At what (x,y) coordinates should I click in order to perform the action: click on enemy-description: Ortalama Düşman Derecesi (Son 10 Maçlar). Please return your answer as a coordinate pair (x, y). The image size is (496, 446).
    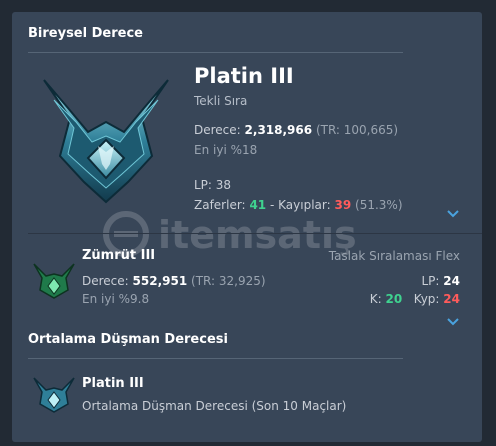
    Looking at the image, I should click on (214, 406).